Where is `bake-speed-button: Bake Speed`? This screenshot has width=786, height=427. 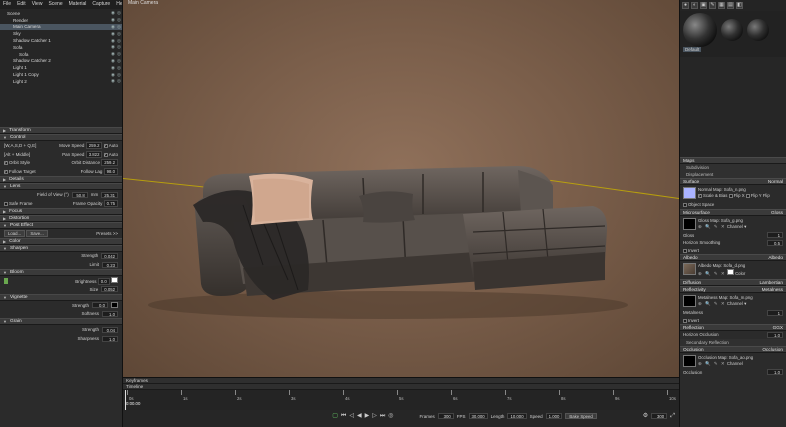 bake-speed-button: Bake Speed is located at coordinates (581, 416).